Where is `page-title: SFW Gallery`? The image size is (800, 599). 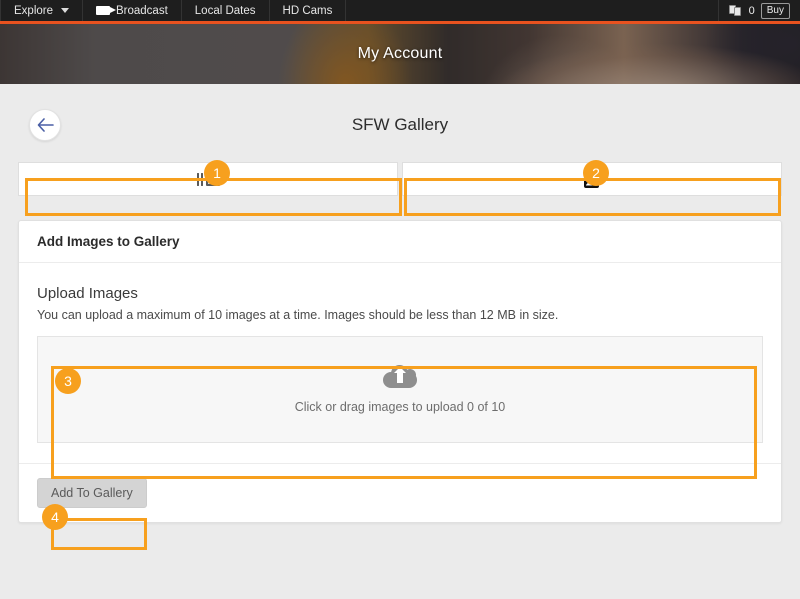
page-title: SFW Gallery is located at coordinates (400, 124).